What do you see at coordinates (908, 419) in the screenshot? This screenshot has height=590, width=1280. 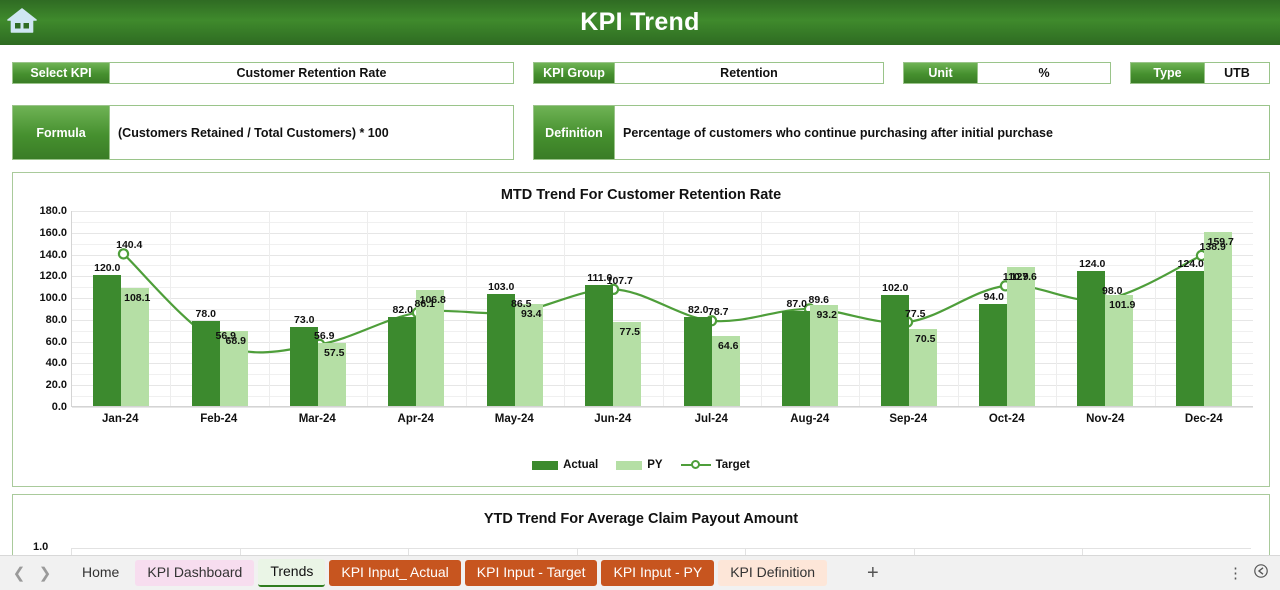 I see `x-axis-label: Sep-24` at bounding box center [908, 419].